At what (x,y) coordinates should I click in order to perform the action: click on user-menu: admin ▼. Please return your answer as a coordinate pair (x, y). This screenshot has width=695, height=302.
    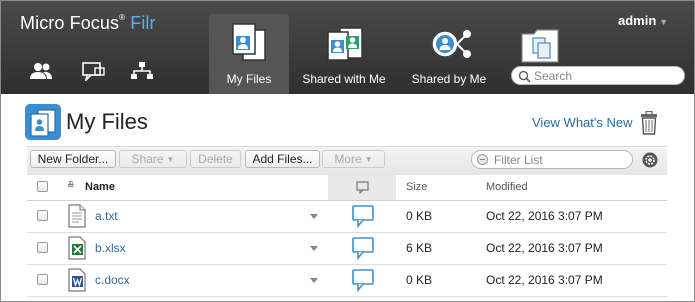
    Looking at the image, I should click on (643, 20).